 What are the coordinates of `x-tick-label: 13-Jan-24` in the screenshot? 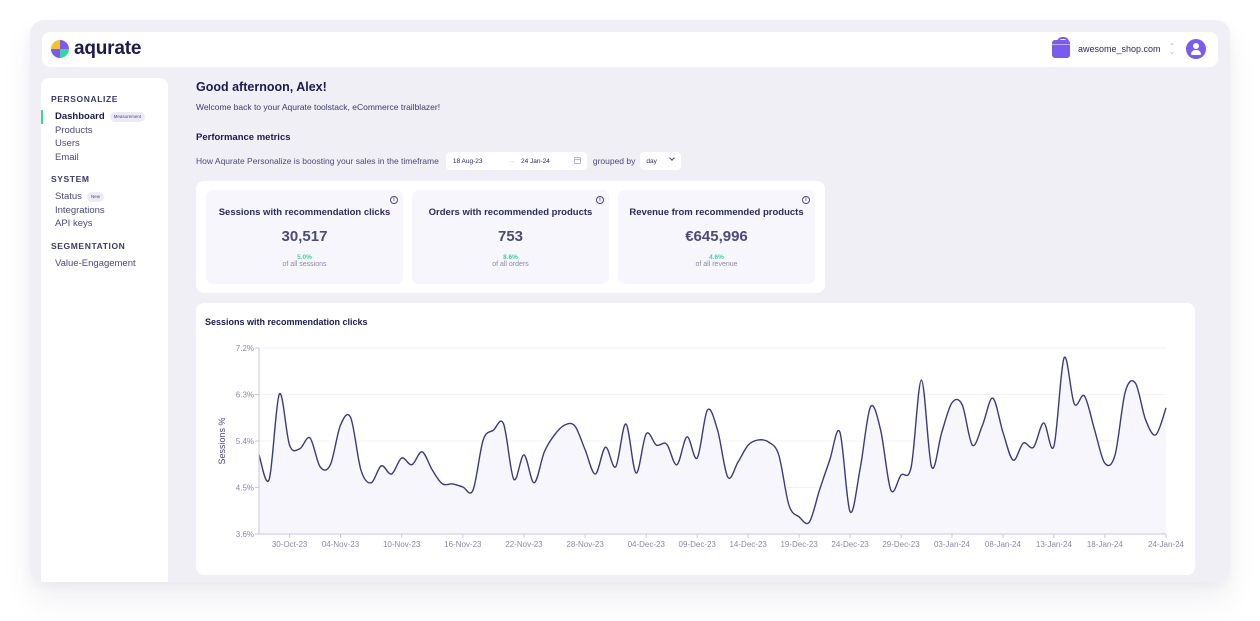 It's located at (1054, 544).